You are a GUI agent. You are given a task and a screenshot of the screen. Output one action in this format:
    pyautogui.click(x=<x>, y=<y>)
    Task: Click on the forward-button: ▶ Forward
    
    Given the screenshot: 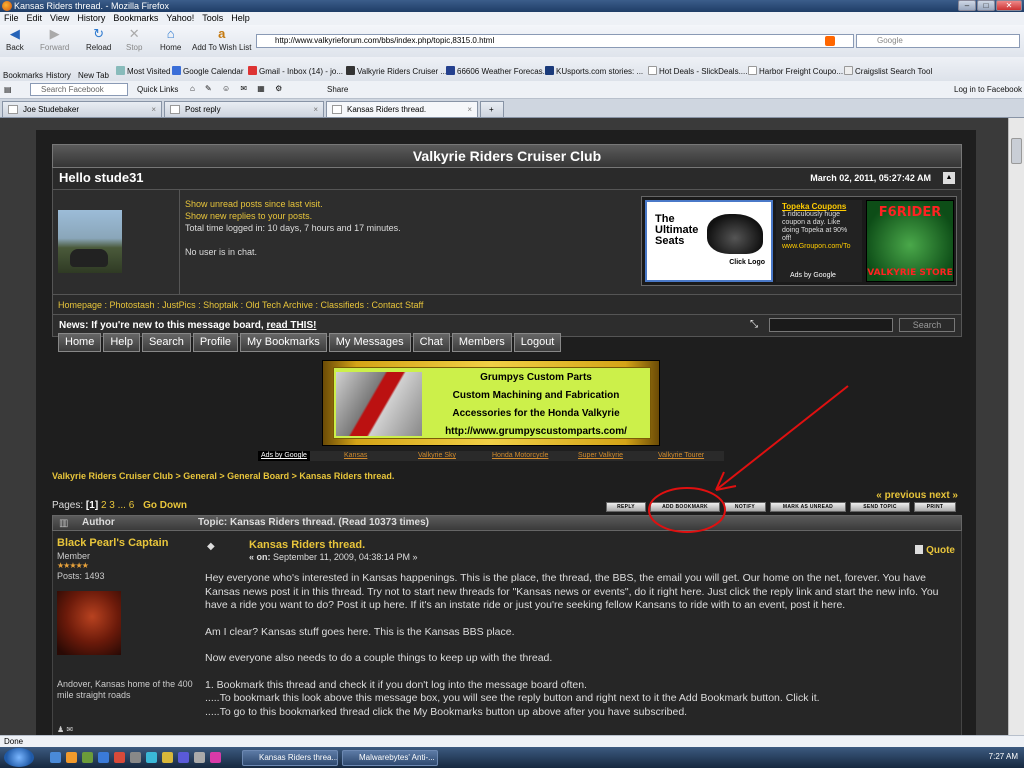 What is the action you would take?
    pyautogui.click(x=54, y=40)
    